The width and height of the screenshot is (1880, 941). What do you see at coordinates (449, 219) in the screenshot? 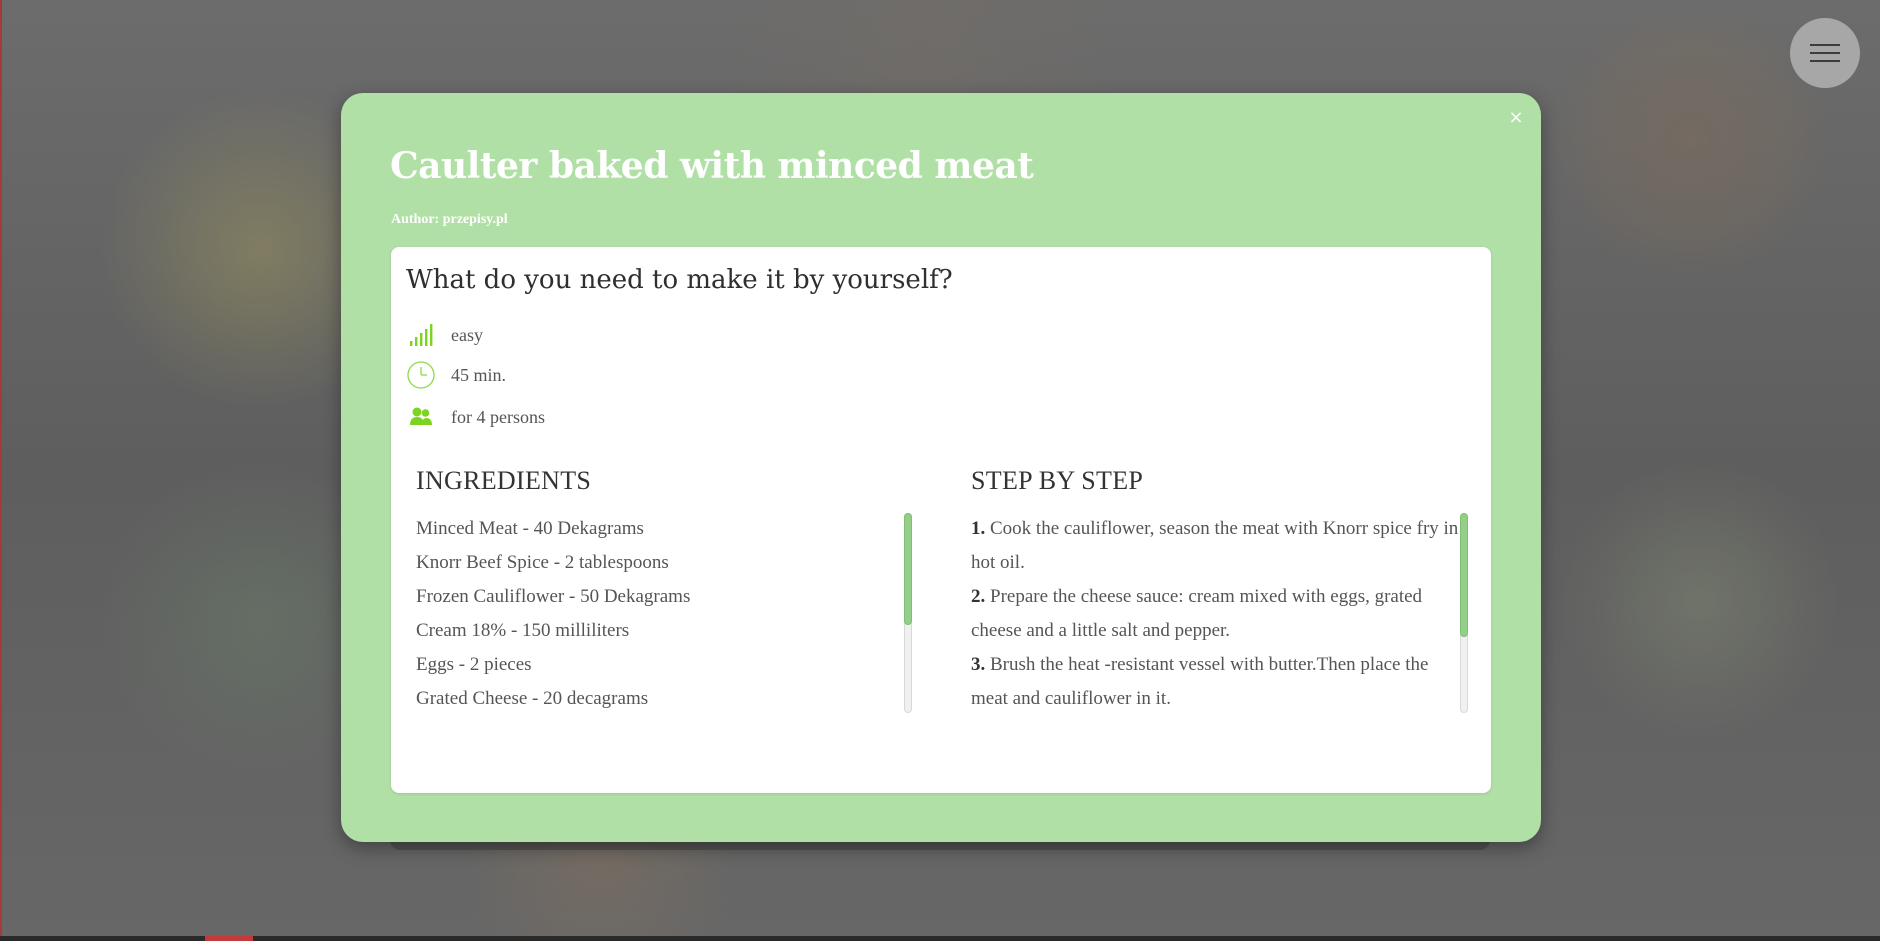
I see `recipe-author: Author: przepisy.pl` at bounding box center [449, 219].